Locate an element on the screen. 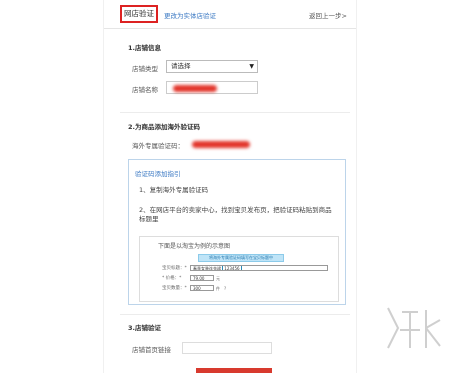 Image resolution: width=450 pixels, height=373 pixels. help-step-1: 1、复制海外专属验证码 is located at coordinates (174, 190).